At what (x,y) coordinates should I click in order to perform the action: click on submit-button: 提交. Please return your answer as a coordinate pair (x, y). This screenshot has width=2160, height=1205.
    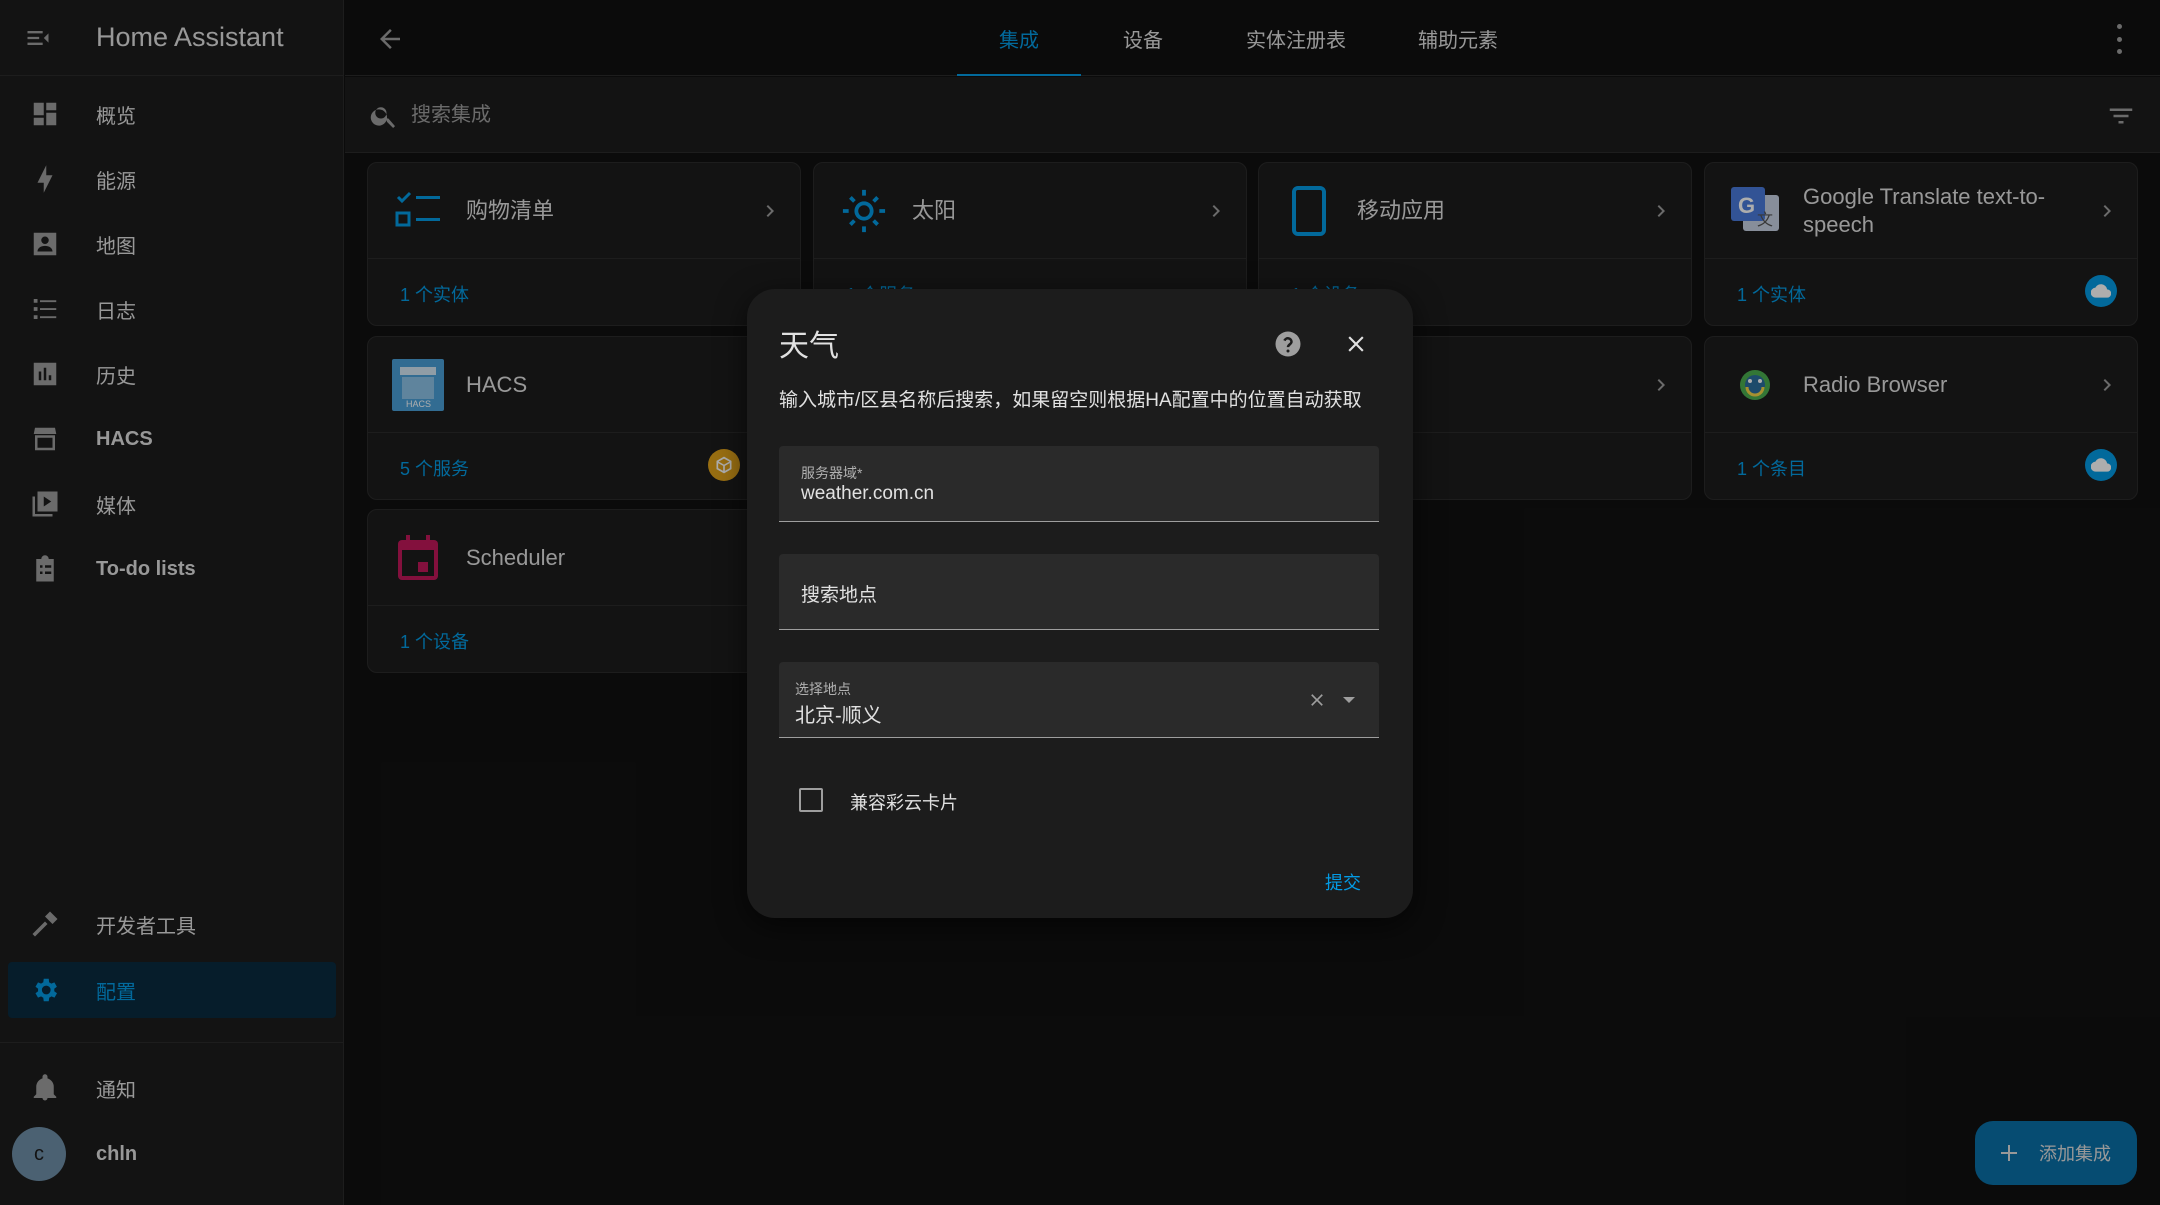
    Looking at the image, I should click on (1343, 882).